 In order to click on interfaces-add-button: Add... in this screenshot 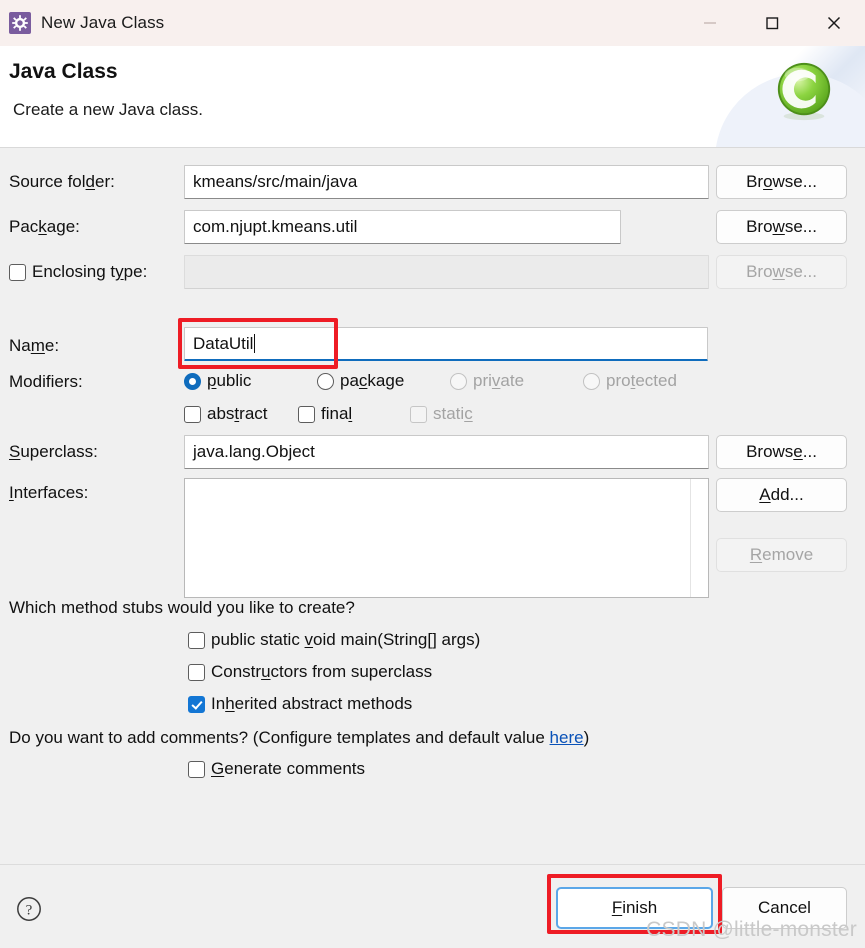, I will do `click(781, 495)`.